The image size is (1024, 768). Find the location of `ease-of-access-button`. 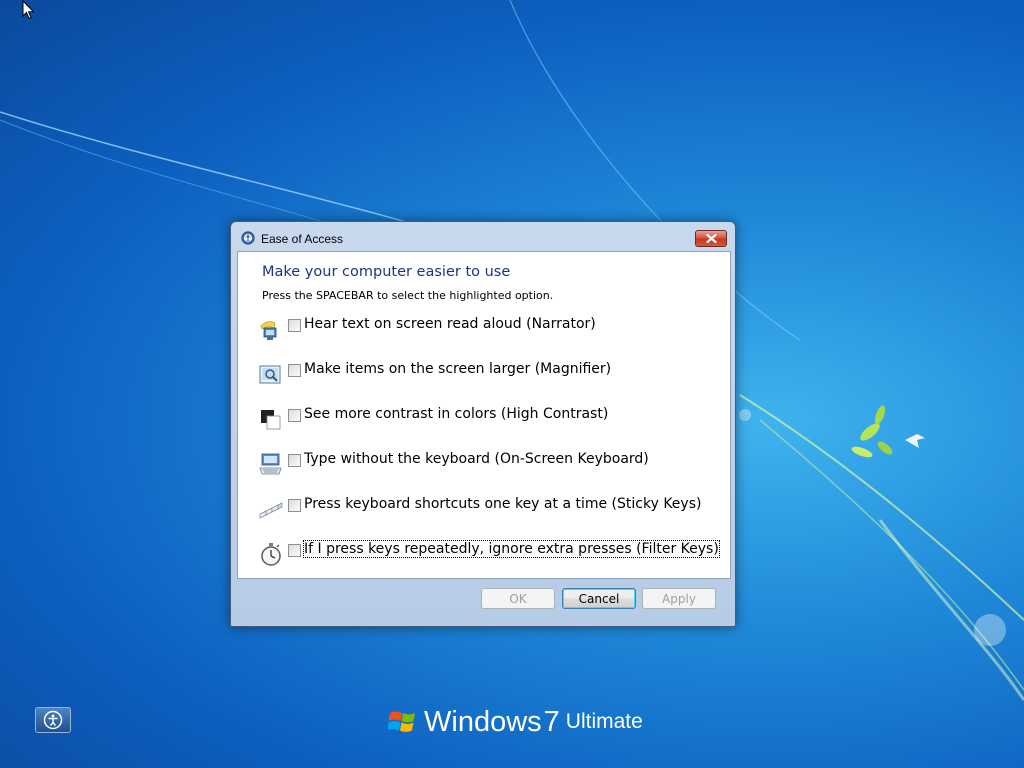

ease-of-access-button is located at coordinates (53, 720).